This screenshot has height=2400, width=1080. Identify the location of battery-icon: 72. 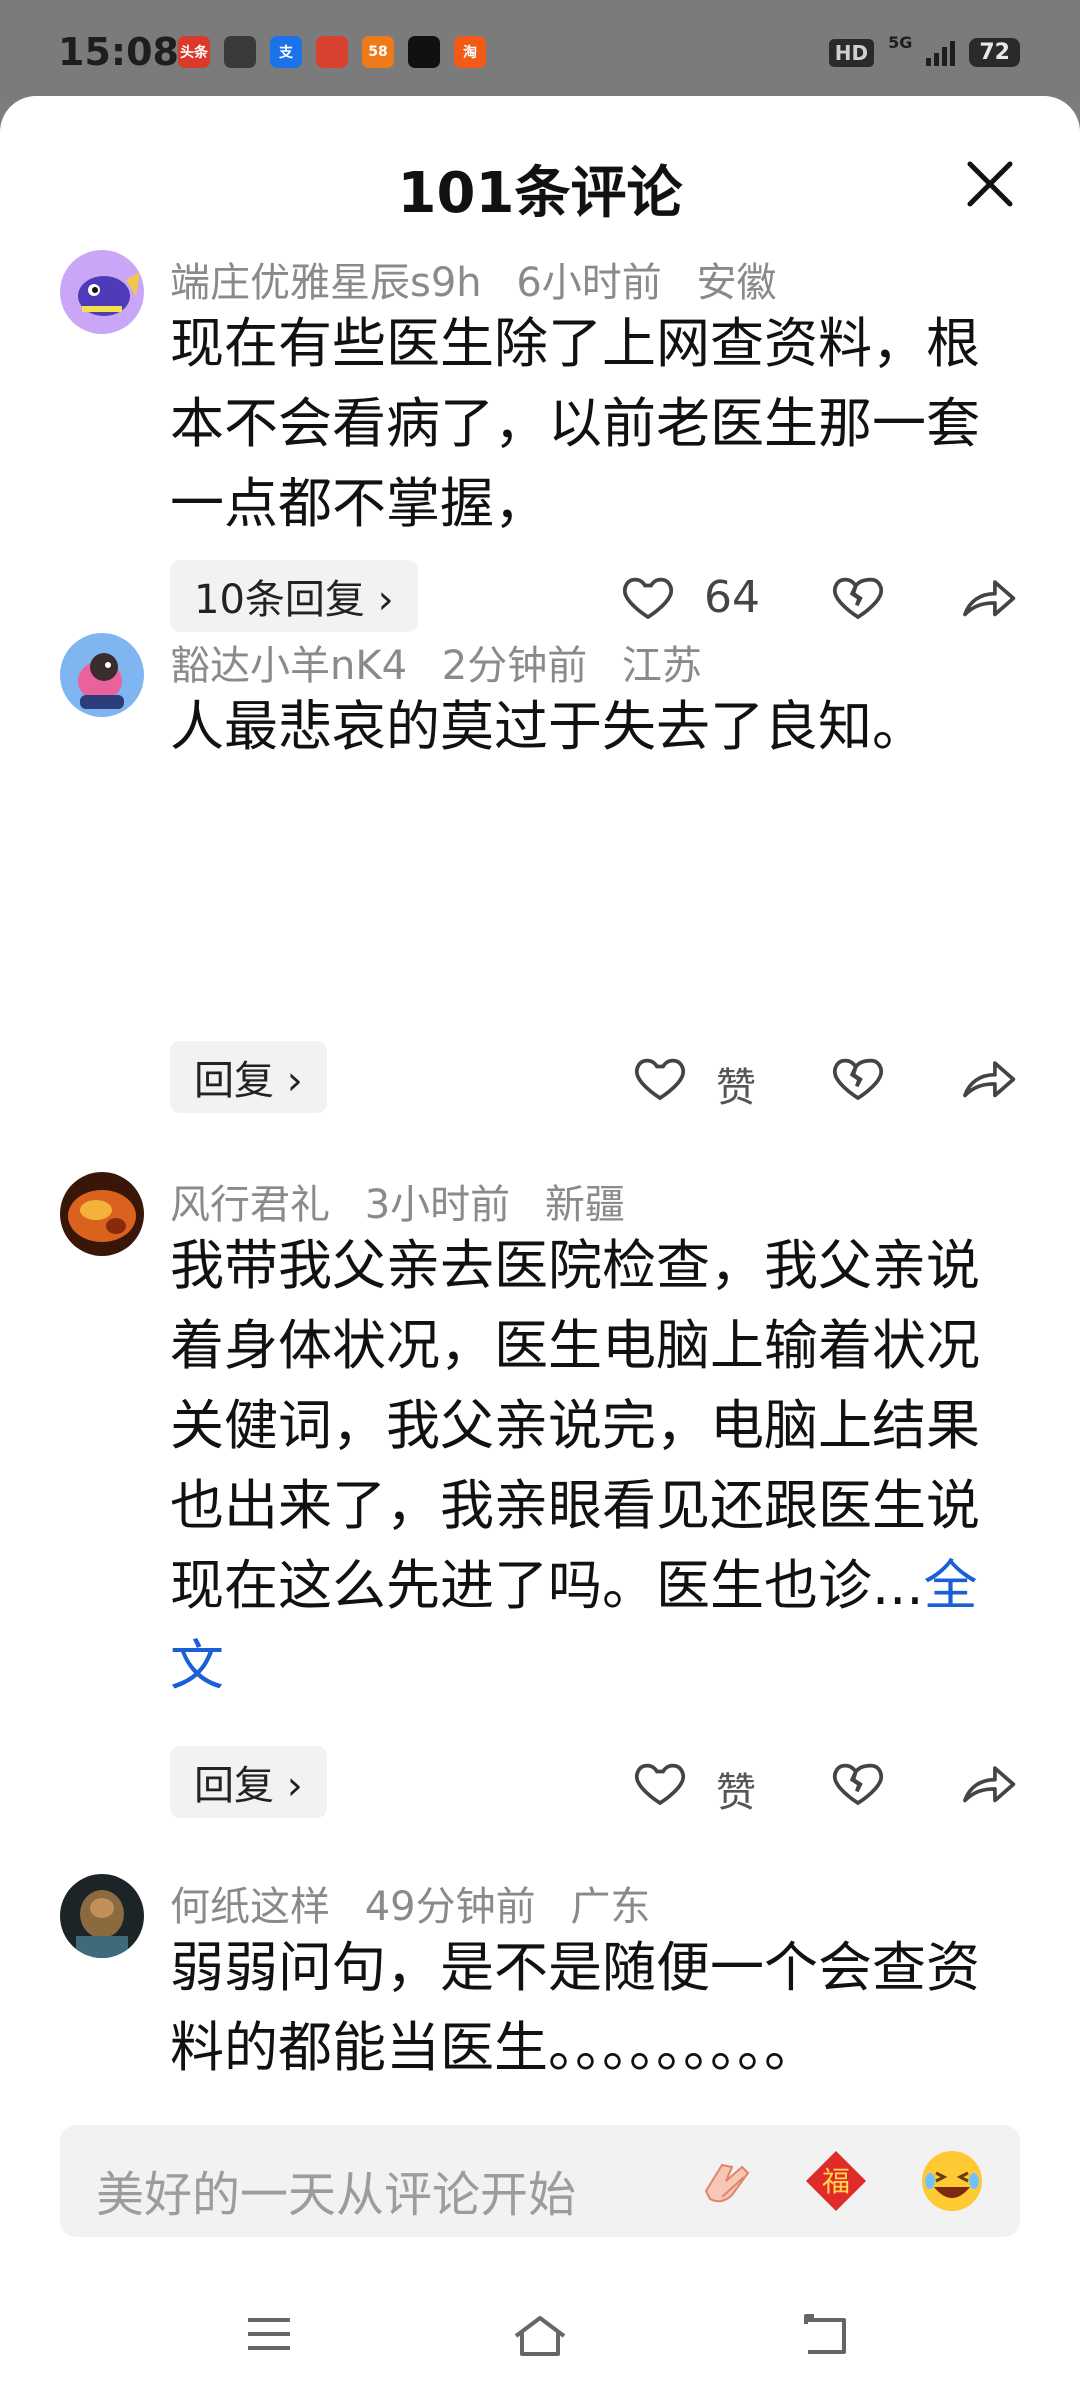
(994, 52).